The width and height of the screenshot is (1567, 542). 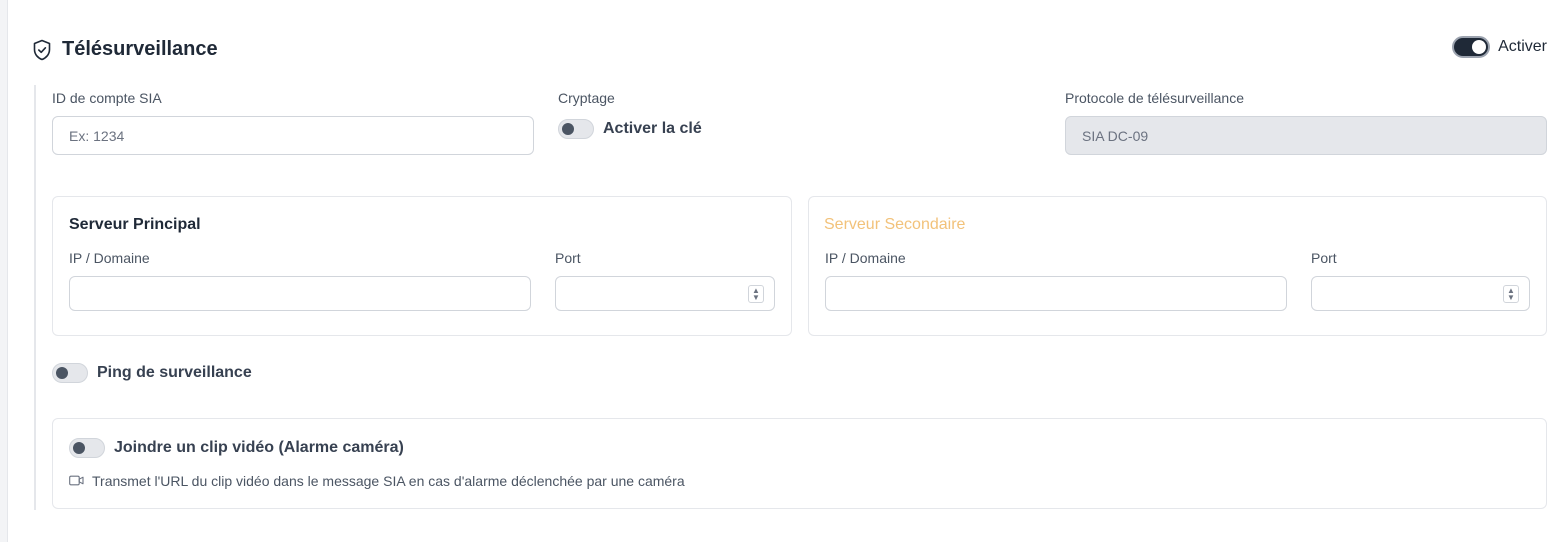 I want to click on enable-telesurveillance: Activer, so click(x=1499, y=47).